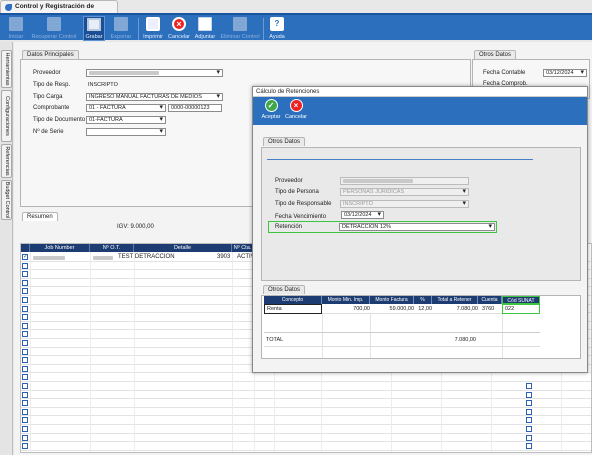 The height and width of the screenshot is (455, 592). Describe the element at coordinates (54, 28) in the screenshot. I see `recuperar-control-button: Recuperar Control` at that location.